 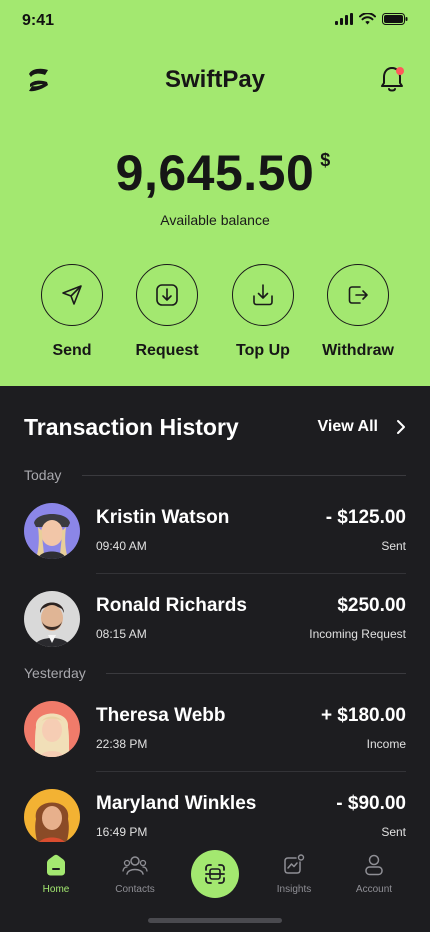 What do you see at coordinates (163, 517) in the screenshot?
I see `transaction-name: Kristin Watson` at bounding box center [163, 517].